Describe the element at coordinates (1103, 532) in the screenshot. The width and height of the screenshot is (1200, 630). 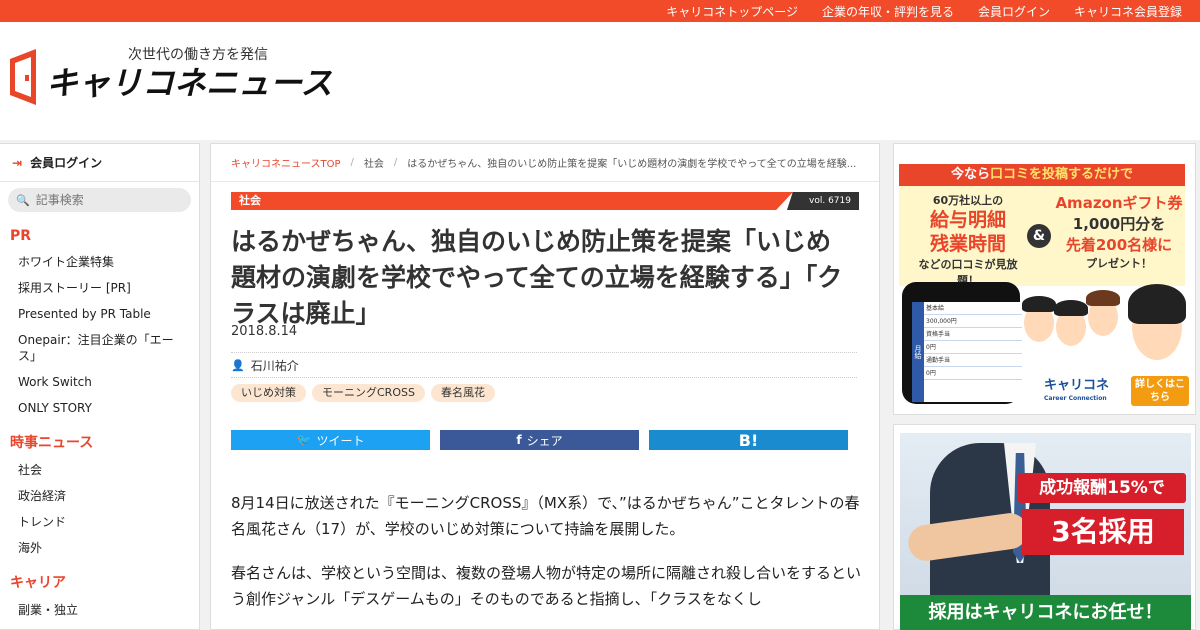
I see `ad2-line2: 3名採用` at that location.